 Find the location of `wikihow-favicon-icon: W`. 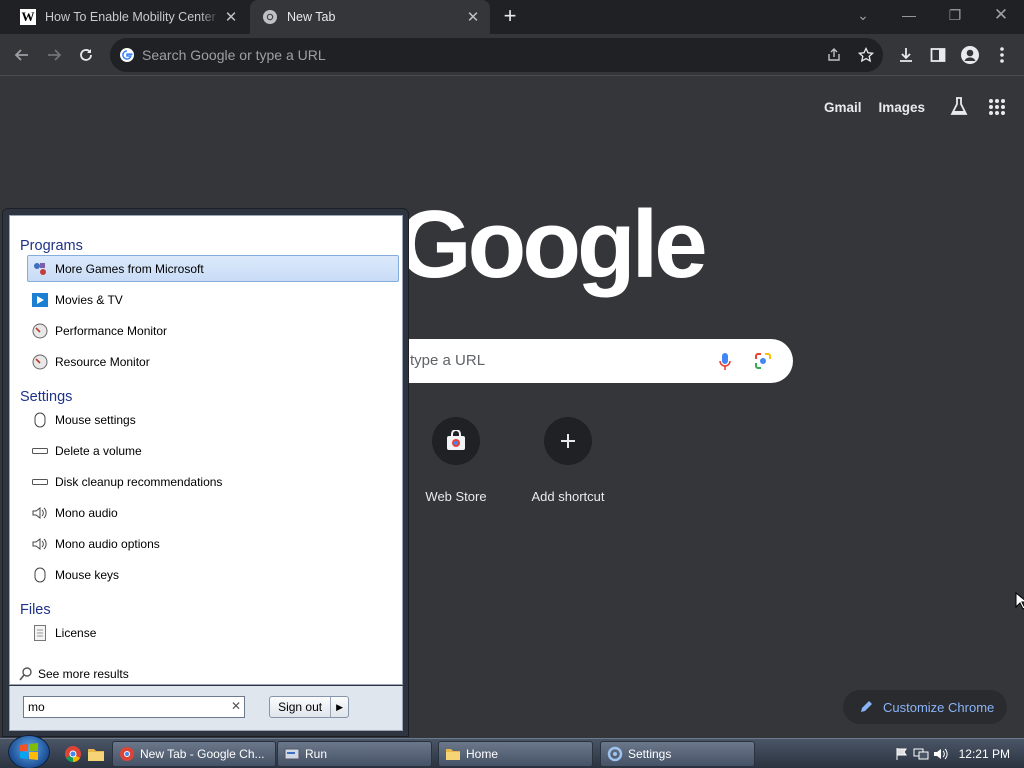

wikihow-favicon-icon: W is located at coordinates (28, 17).